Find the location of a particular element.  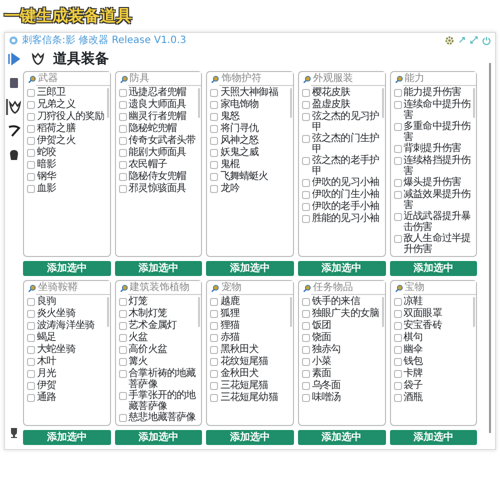

expand-icon is located at coordinates (462, 40).